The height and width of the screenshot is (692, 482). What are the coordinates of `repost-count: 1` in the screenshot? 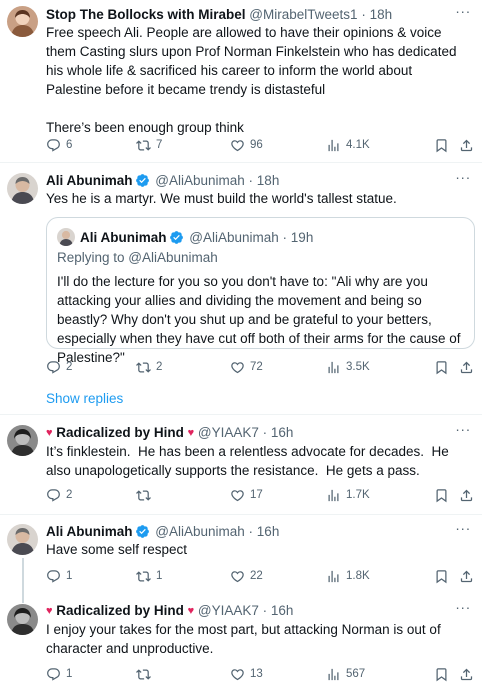 It's located at (159, 576).